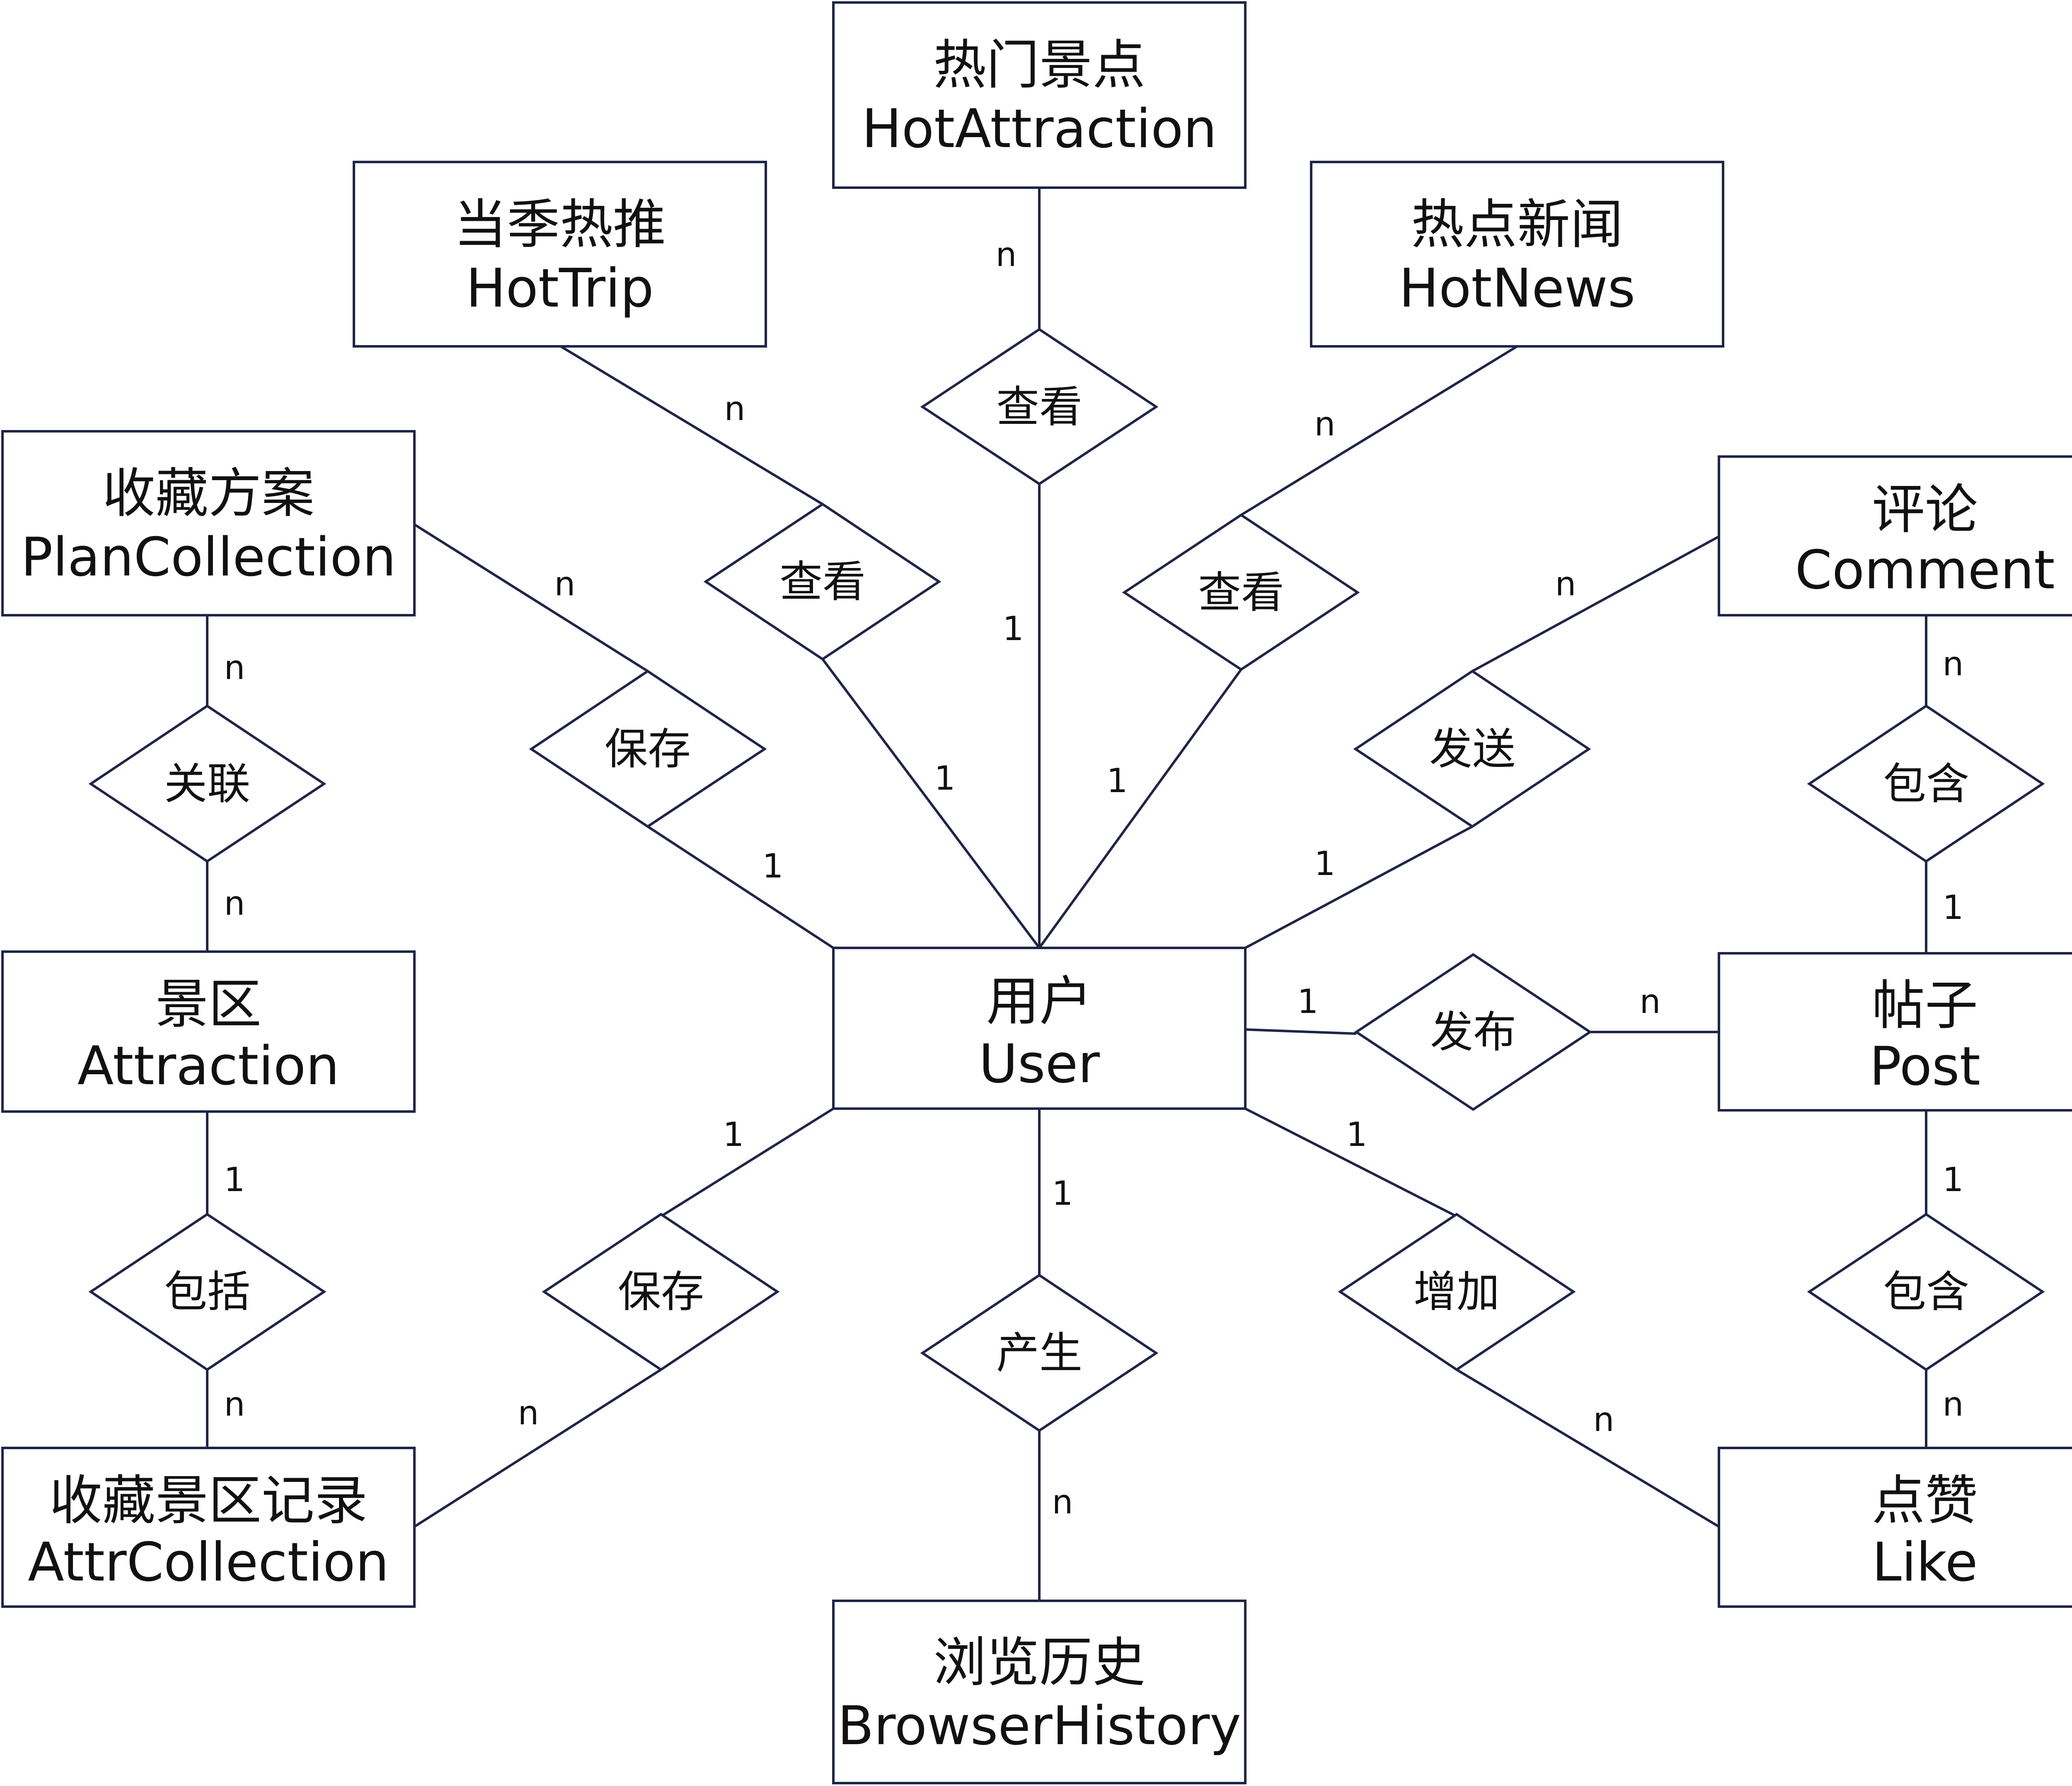  I want to click on link-view-hottrip, so click(691, 425).